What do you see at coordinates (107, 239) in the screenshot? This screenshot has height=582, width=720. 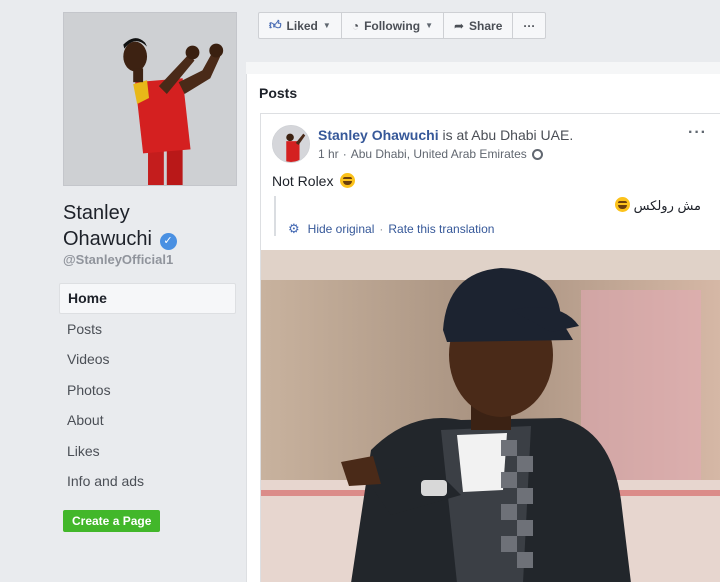 I see `page-name-last: Ohawuchi` at bounding box center [107, 239].